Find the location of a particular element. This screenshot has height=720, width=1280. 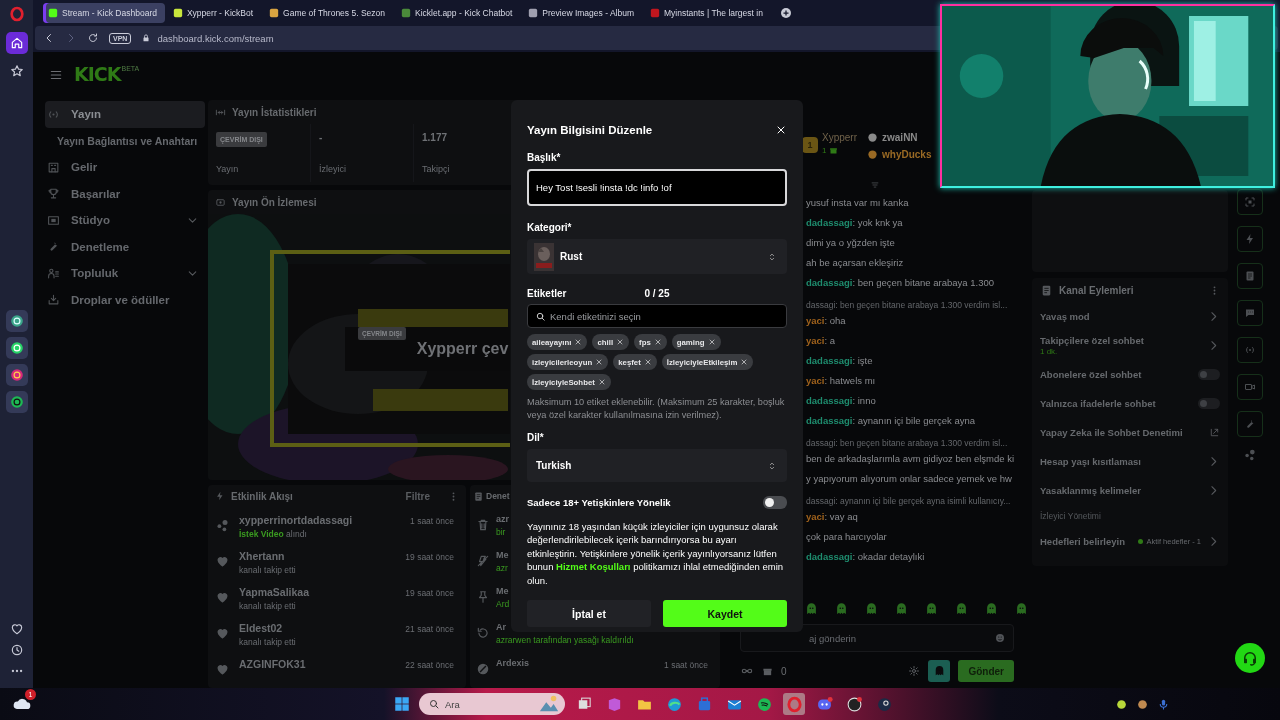

terms-link: Hizmet Koşulları is located at coordinates (593, 567).